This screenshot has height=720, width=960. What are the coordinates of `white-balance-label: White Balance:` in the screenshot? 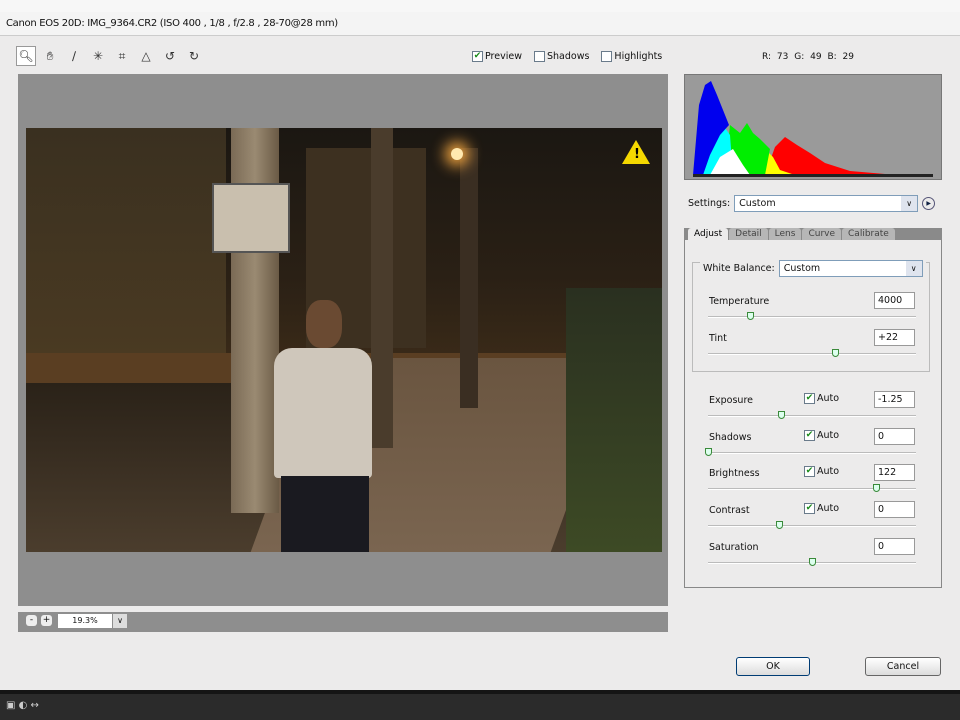 It's located at (739, 268).